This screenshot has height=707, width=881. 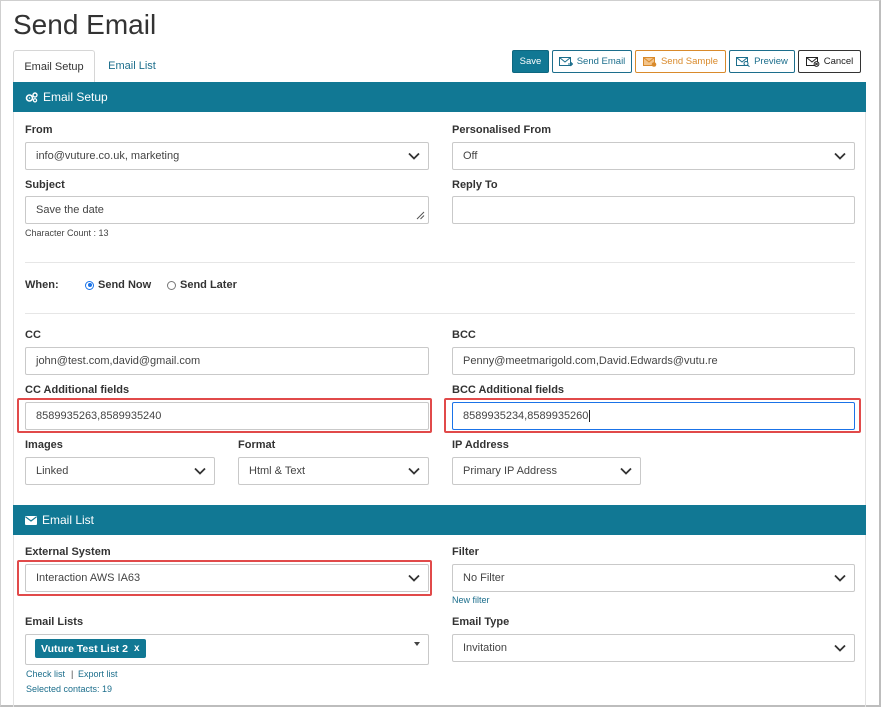 I want to click on personalised-from-value: Off, so click(x=470, y=156).